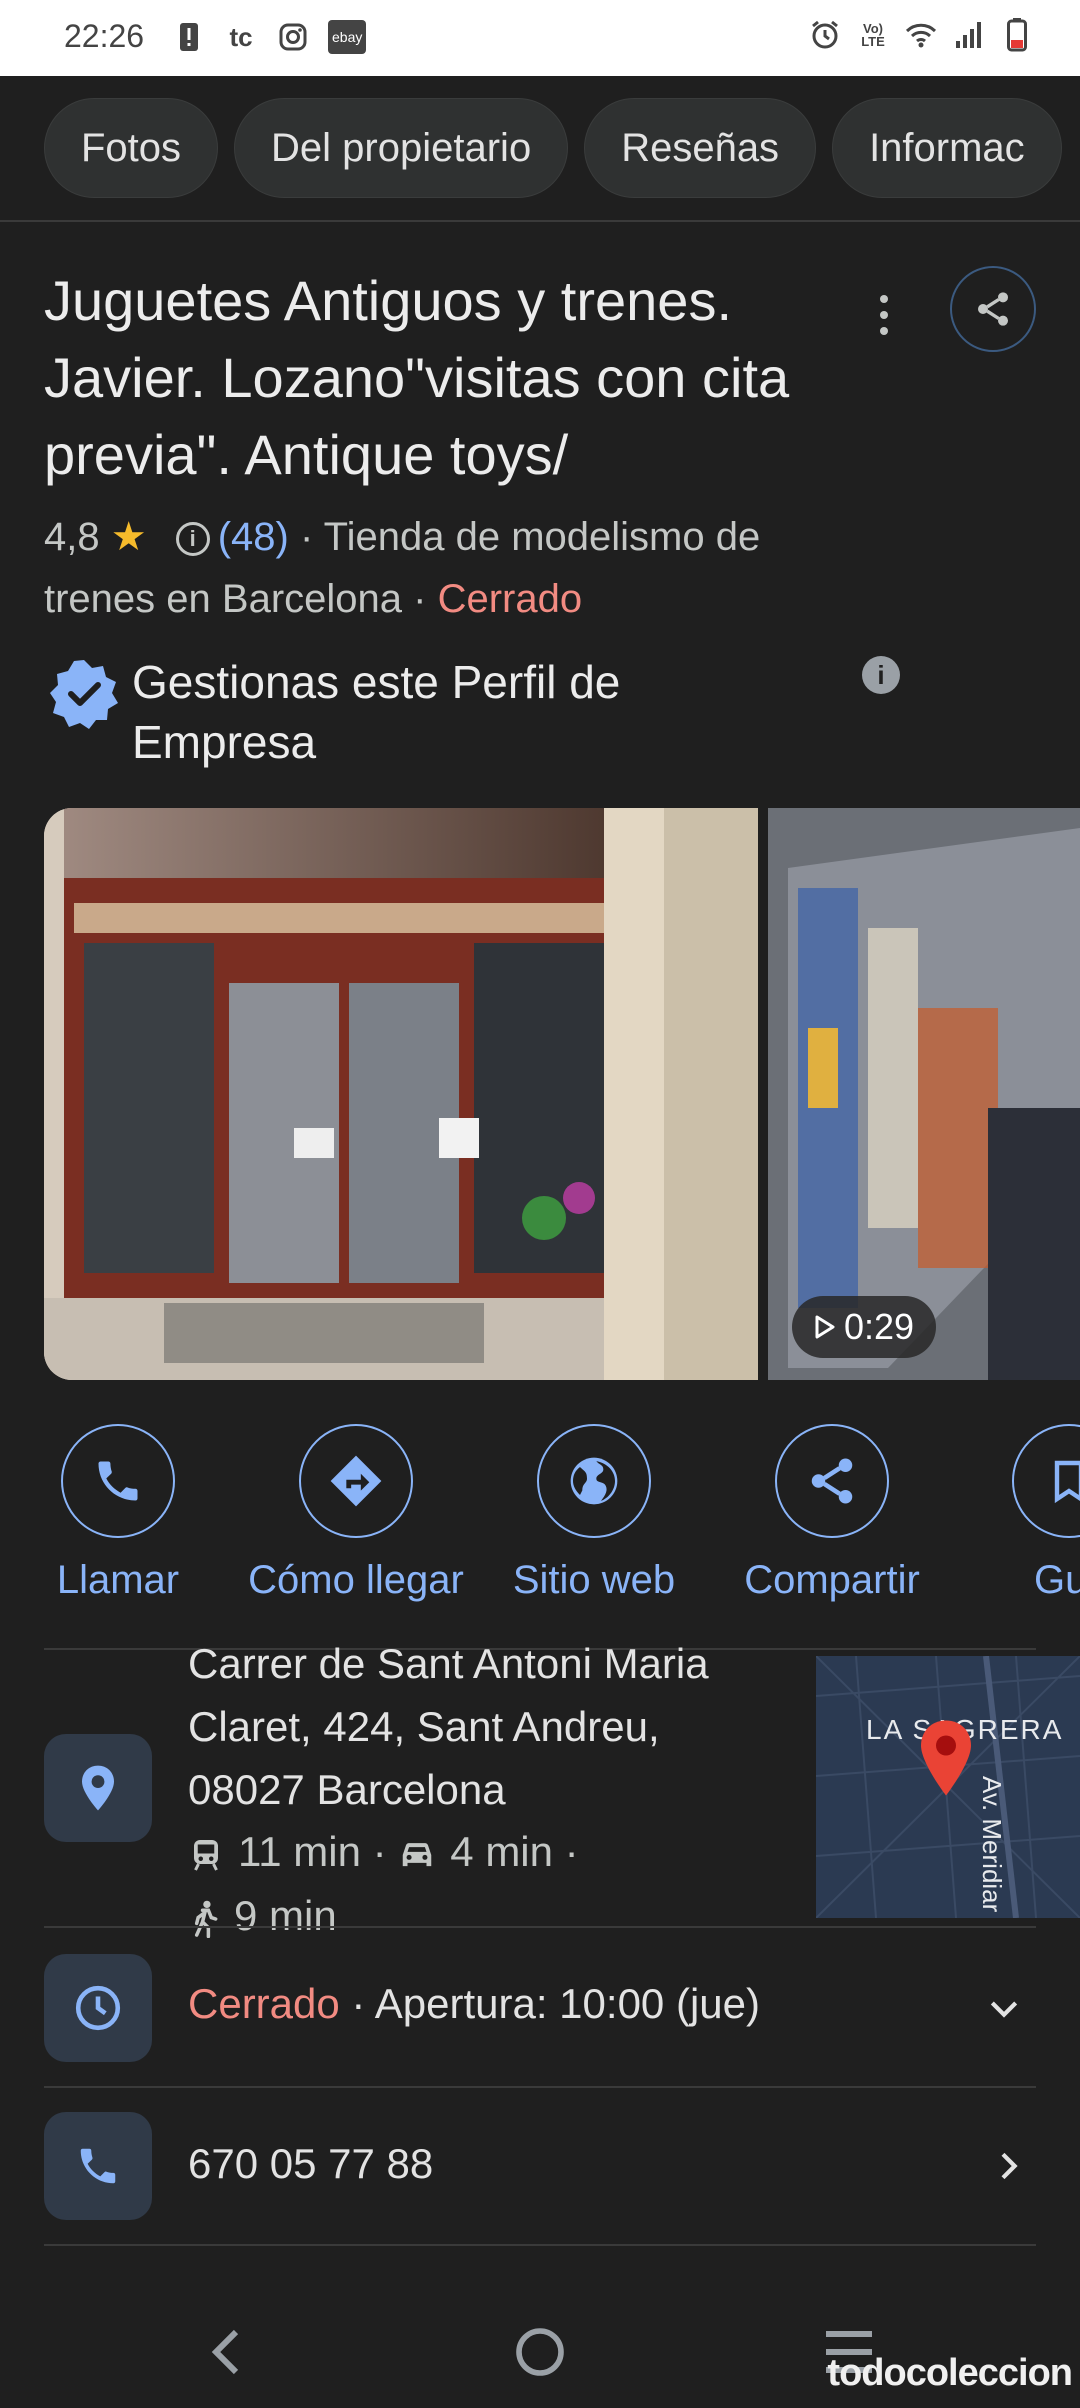 This screenshot has width=1080, height=2408. I want to click on more-options-button, so click(884, 315).